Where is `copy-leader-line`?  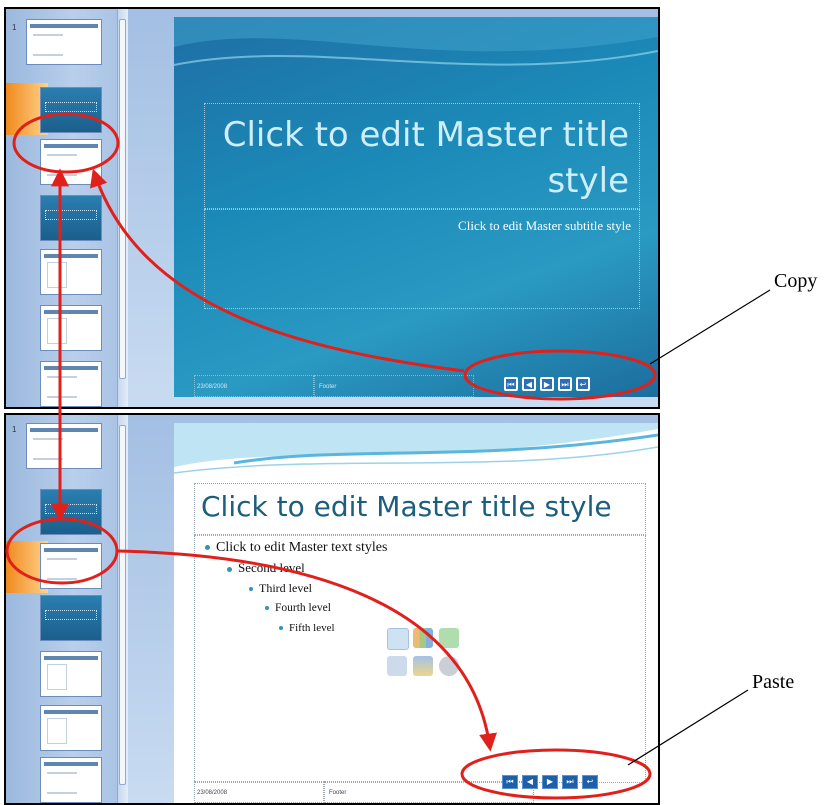
copy-leader-line is located at coordinates (710, 327).